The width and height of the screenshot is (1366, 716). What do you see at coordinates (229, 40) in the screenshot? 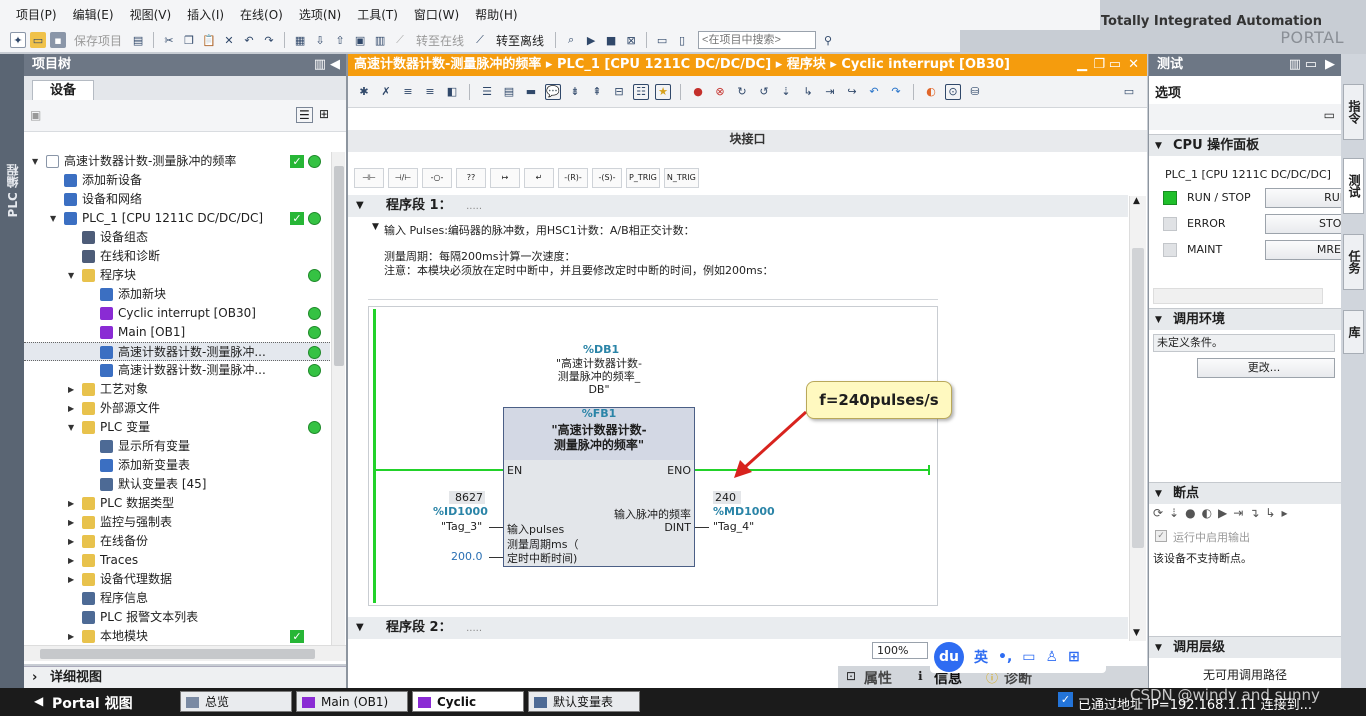
I see `delete-icon: ✕` at bounding box center [229, 40].